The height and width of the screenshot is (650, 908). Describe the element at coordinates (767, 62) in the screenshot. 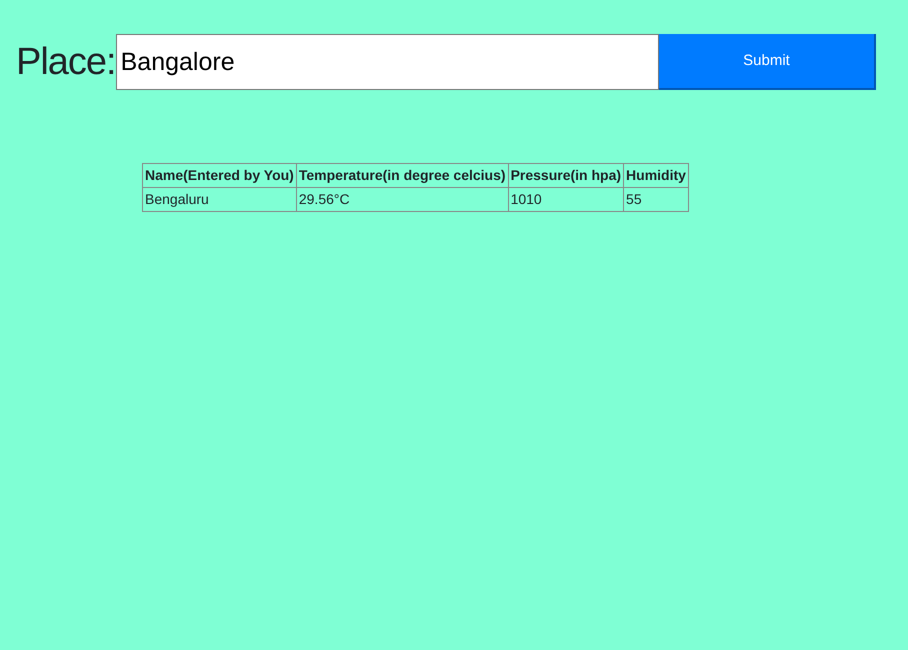

I see `submit-button: Submit` at that location.